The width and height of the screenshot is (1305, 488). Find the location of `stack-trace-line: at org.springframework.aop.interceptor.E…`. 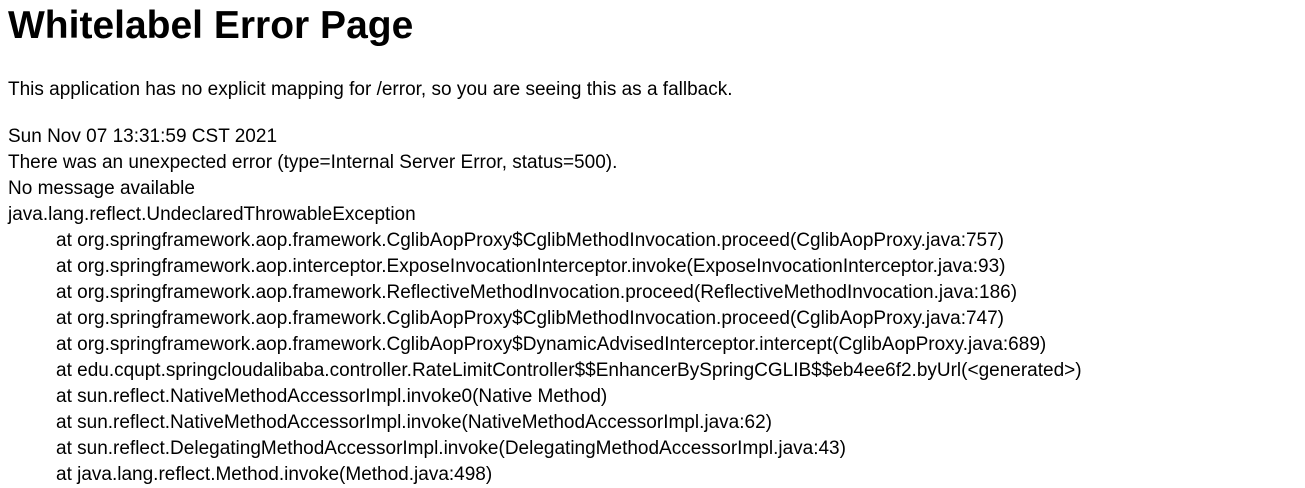

stack-trace-line: at org.springframework.aop.interceptor.E… is located at coordinates (531, 266).